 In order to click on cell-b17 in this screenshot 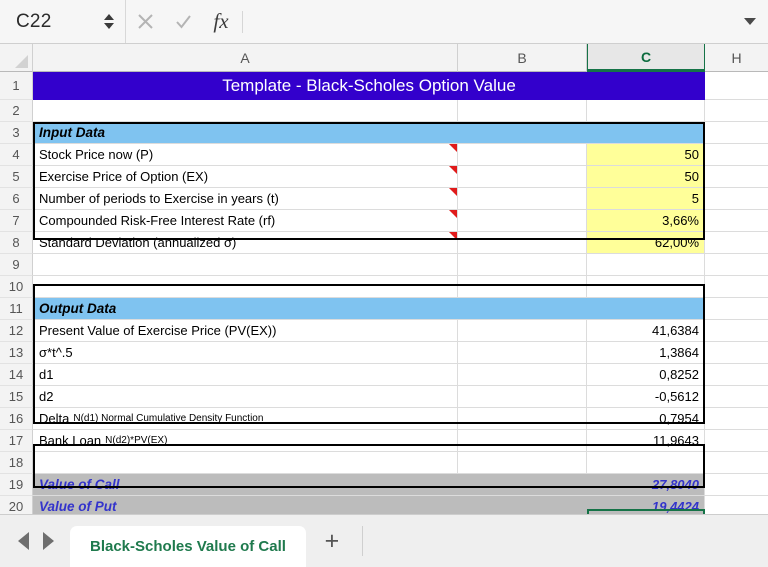, I will do `click(522, 441)`.